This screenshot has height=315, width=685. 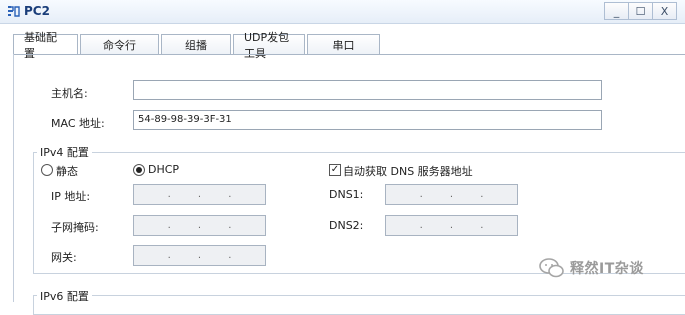 I want to click on minimize-button: _, so click(x=616, y=11).